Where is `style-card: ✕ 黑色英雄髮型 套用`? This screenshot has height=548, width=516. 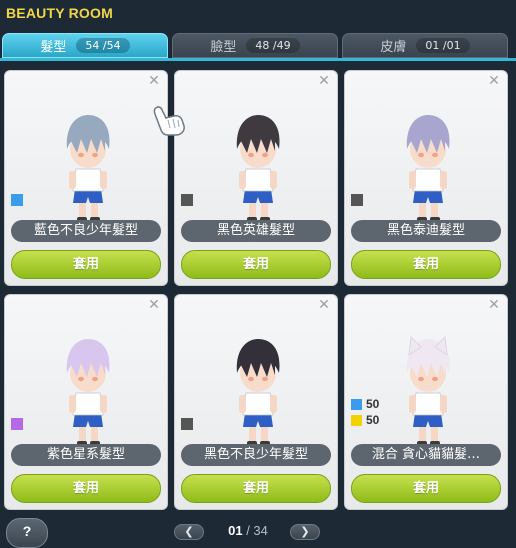
style-card: ✕ 黑色英雄髮型 套用 is located at coordinates (256, 178).